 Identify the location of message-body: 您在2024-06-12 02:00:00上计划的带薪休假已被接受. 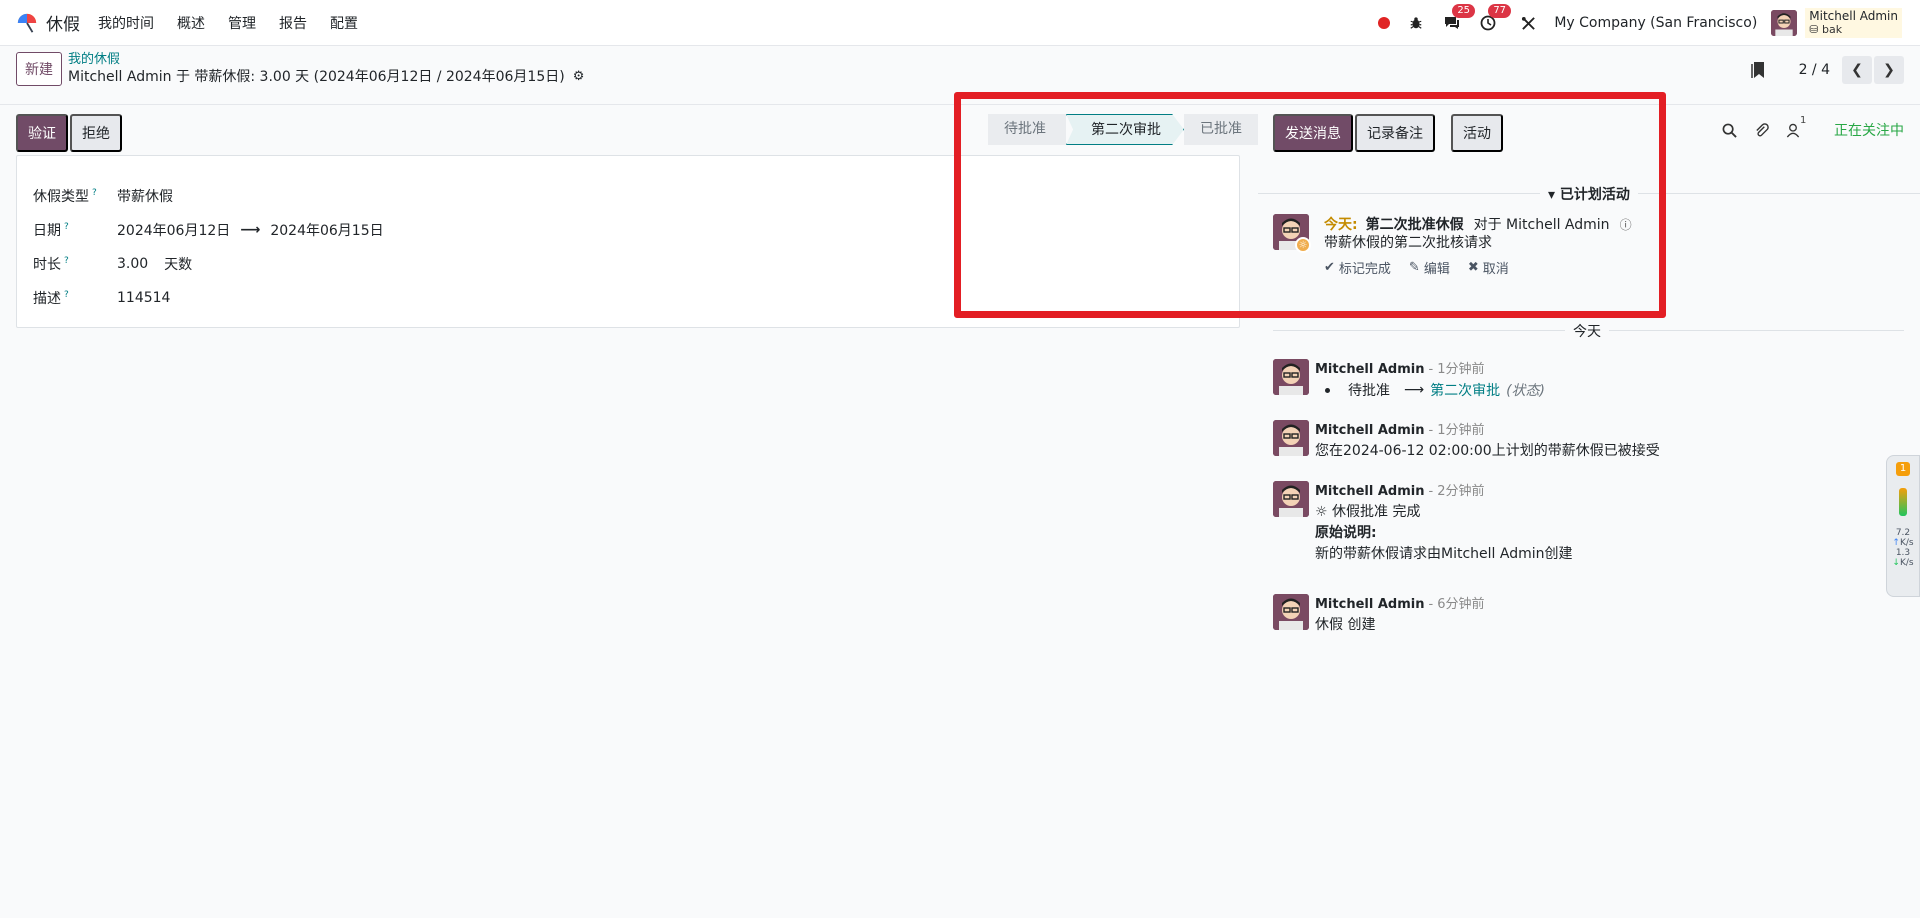
(1487, 451).